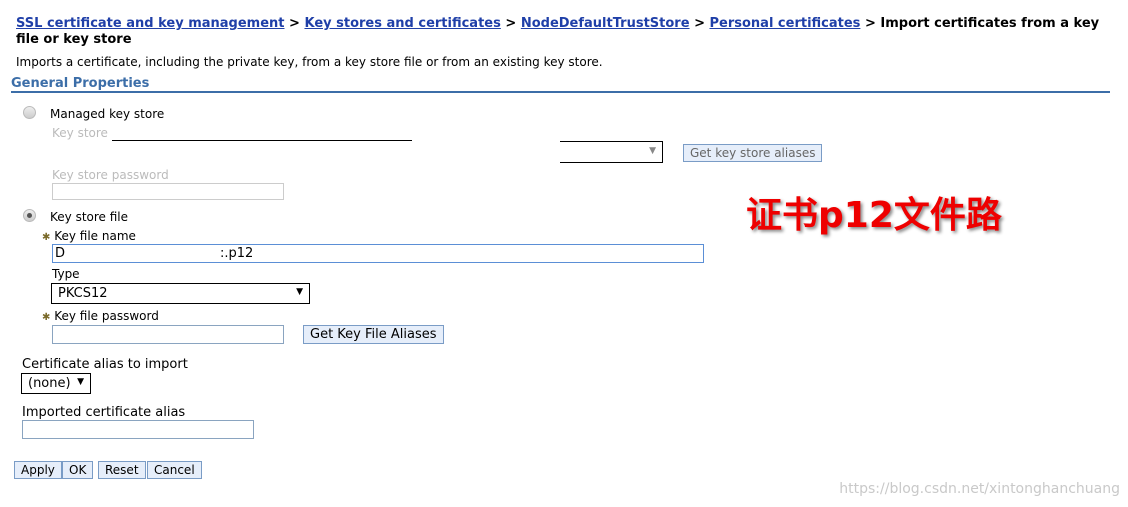 This screenshot has width=1128, height=507. I want to click on annotation-text: 证书p12文件路, so click(874, 215).